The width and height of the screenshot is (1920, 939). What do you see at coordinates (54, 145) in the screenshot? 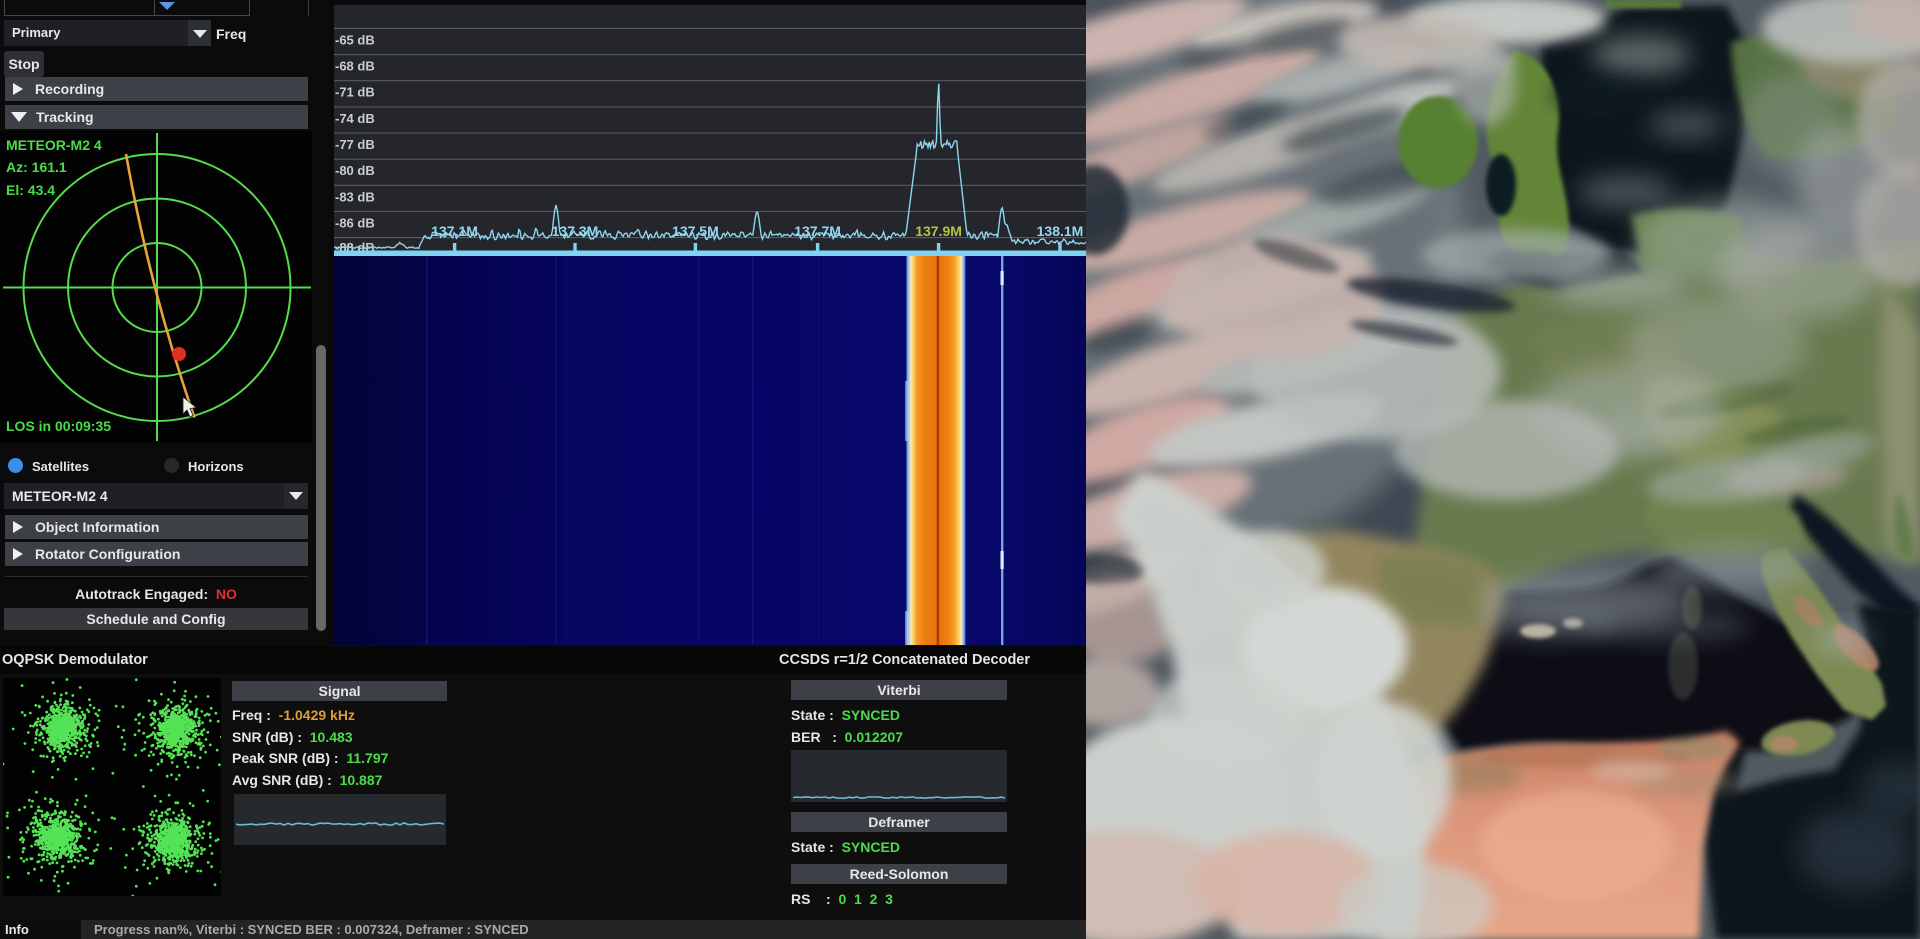
I see `svg-text: METEOR-M2 4` at bounding box center [54, 145].